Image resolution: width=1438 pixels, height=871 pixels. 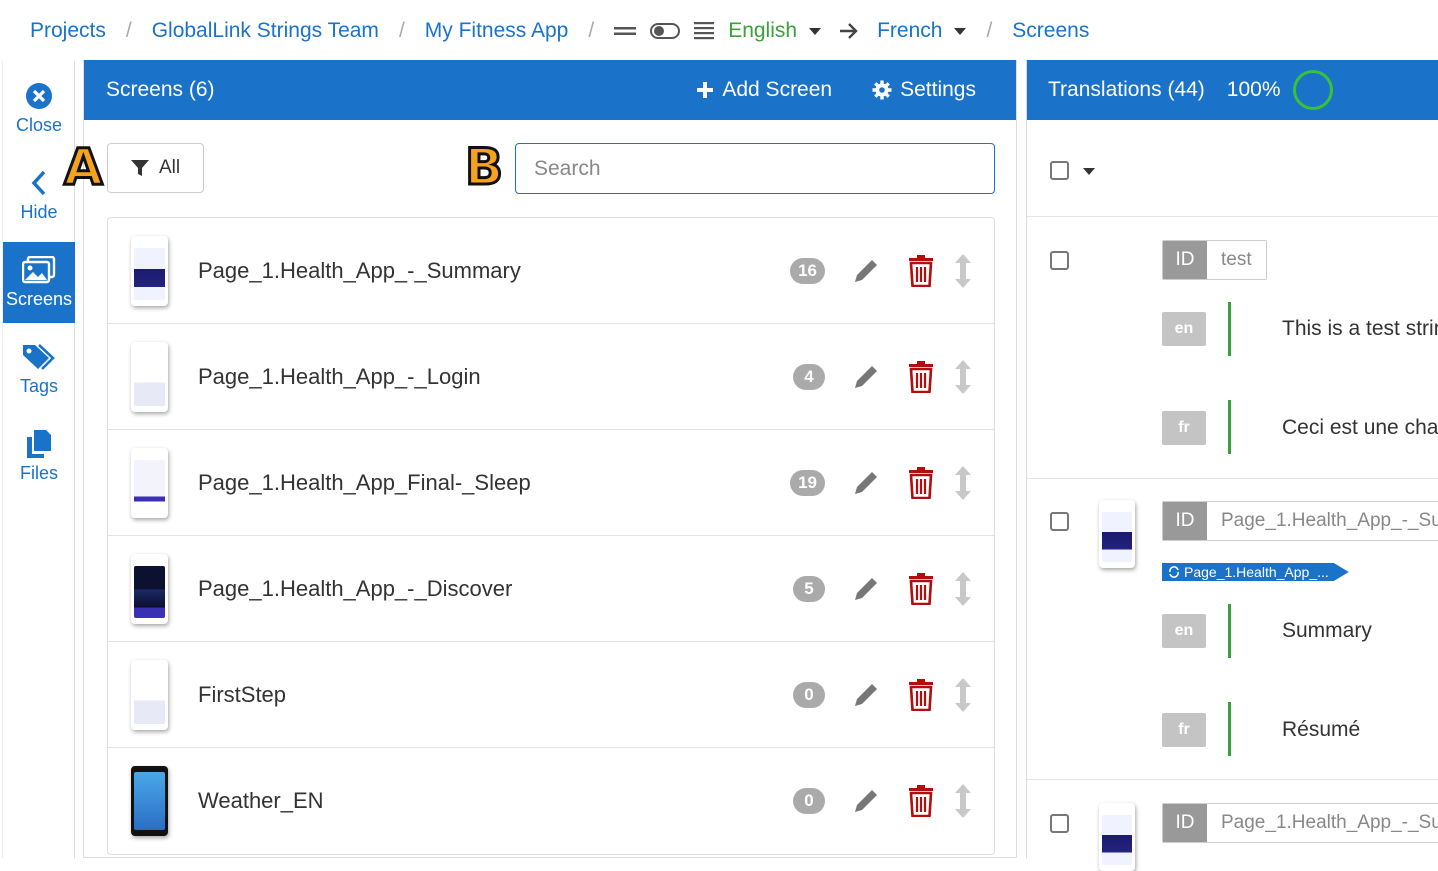 What do you see at coordinates (910, 30) in the screenshot?
I see `target-language-label: French` at bounding box center [910, 30].